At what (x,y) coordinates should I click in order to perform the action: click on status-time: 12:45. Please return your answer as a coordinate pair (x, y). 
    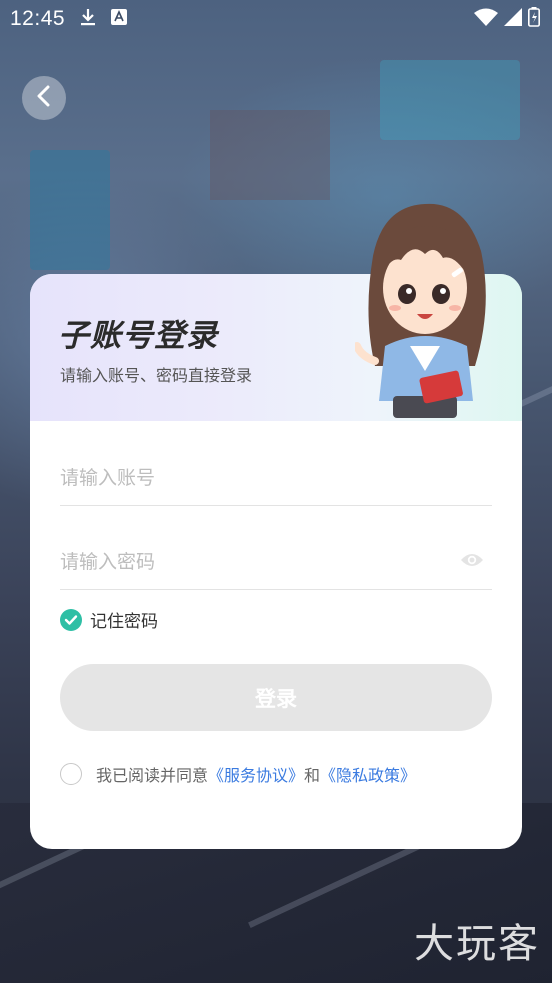
    Looking at the image, I should click on (38, 18).